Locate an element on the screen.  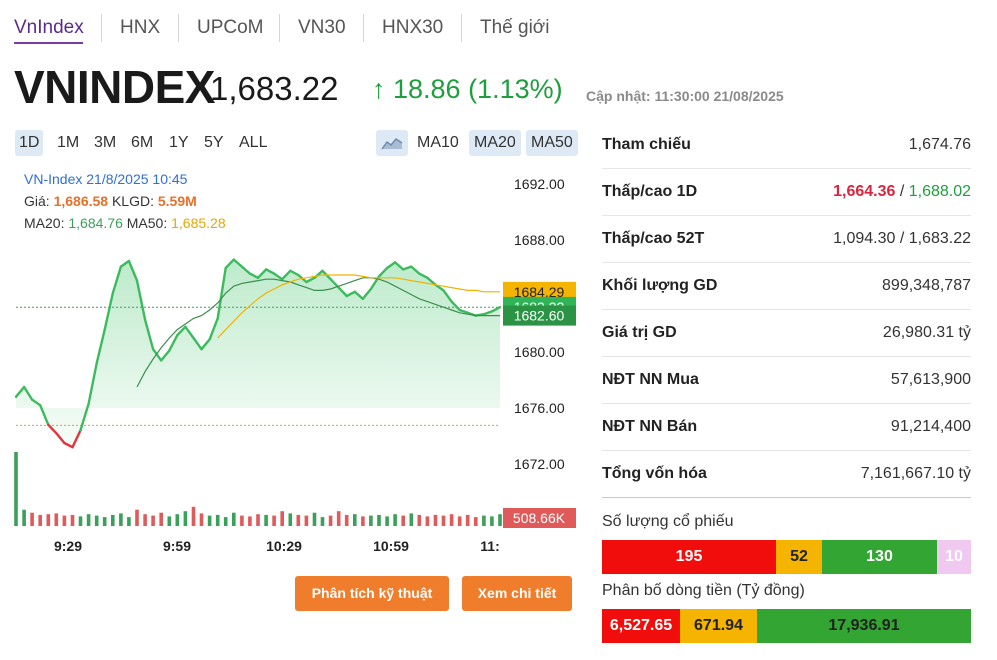
ma10-toggle: MA10 is located at coordinates (438, 143).